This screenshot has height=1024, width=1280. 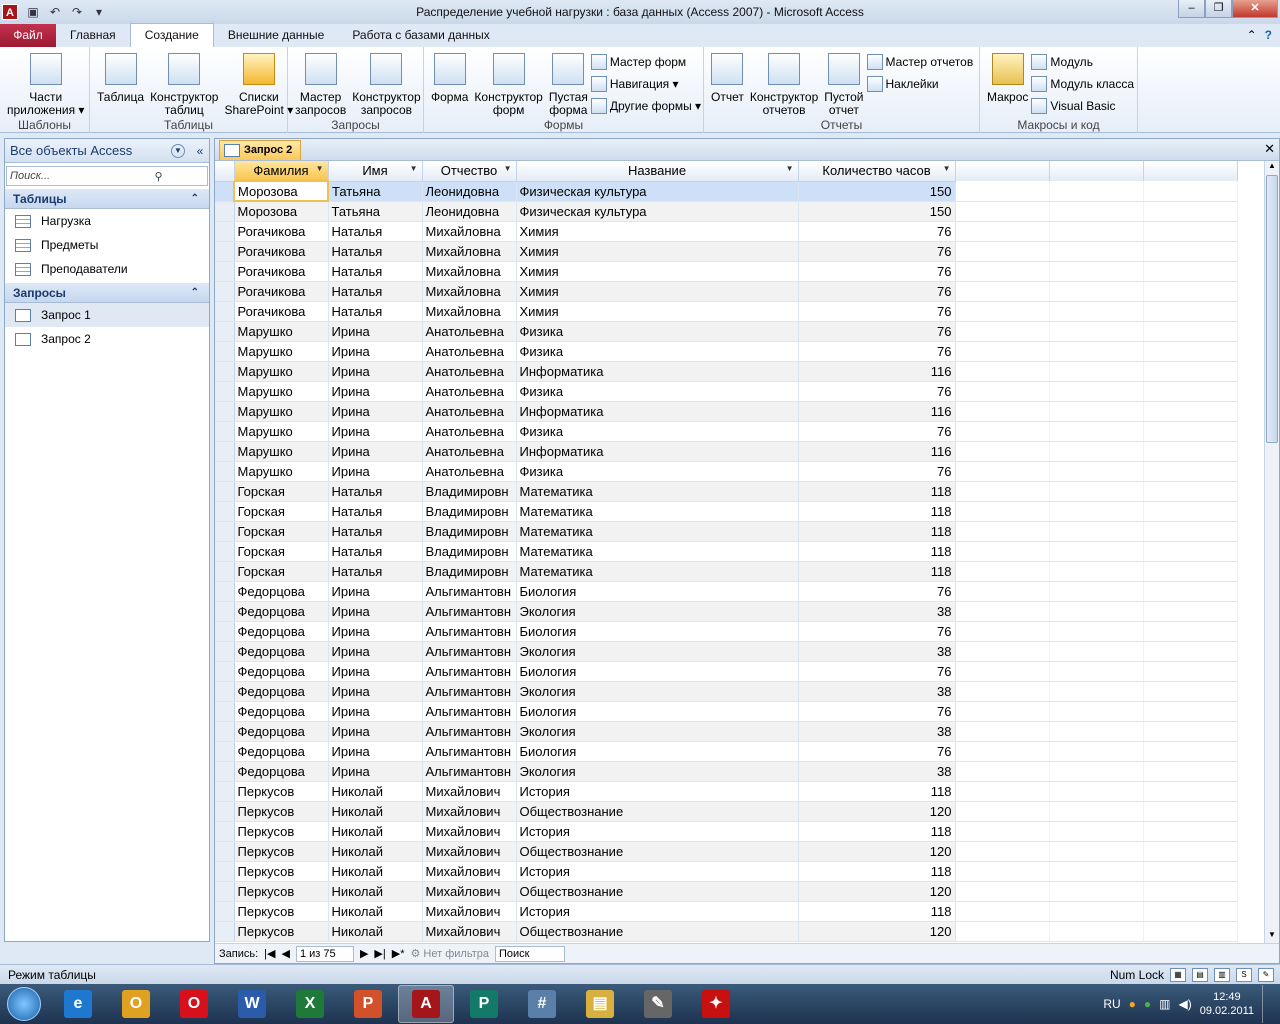 I want to click on module-button: Модуль, so click(x=1082, y=62).